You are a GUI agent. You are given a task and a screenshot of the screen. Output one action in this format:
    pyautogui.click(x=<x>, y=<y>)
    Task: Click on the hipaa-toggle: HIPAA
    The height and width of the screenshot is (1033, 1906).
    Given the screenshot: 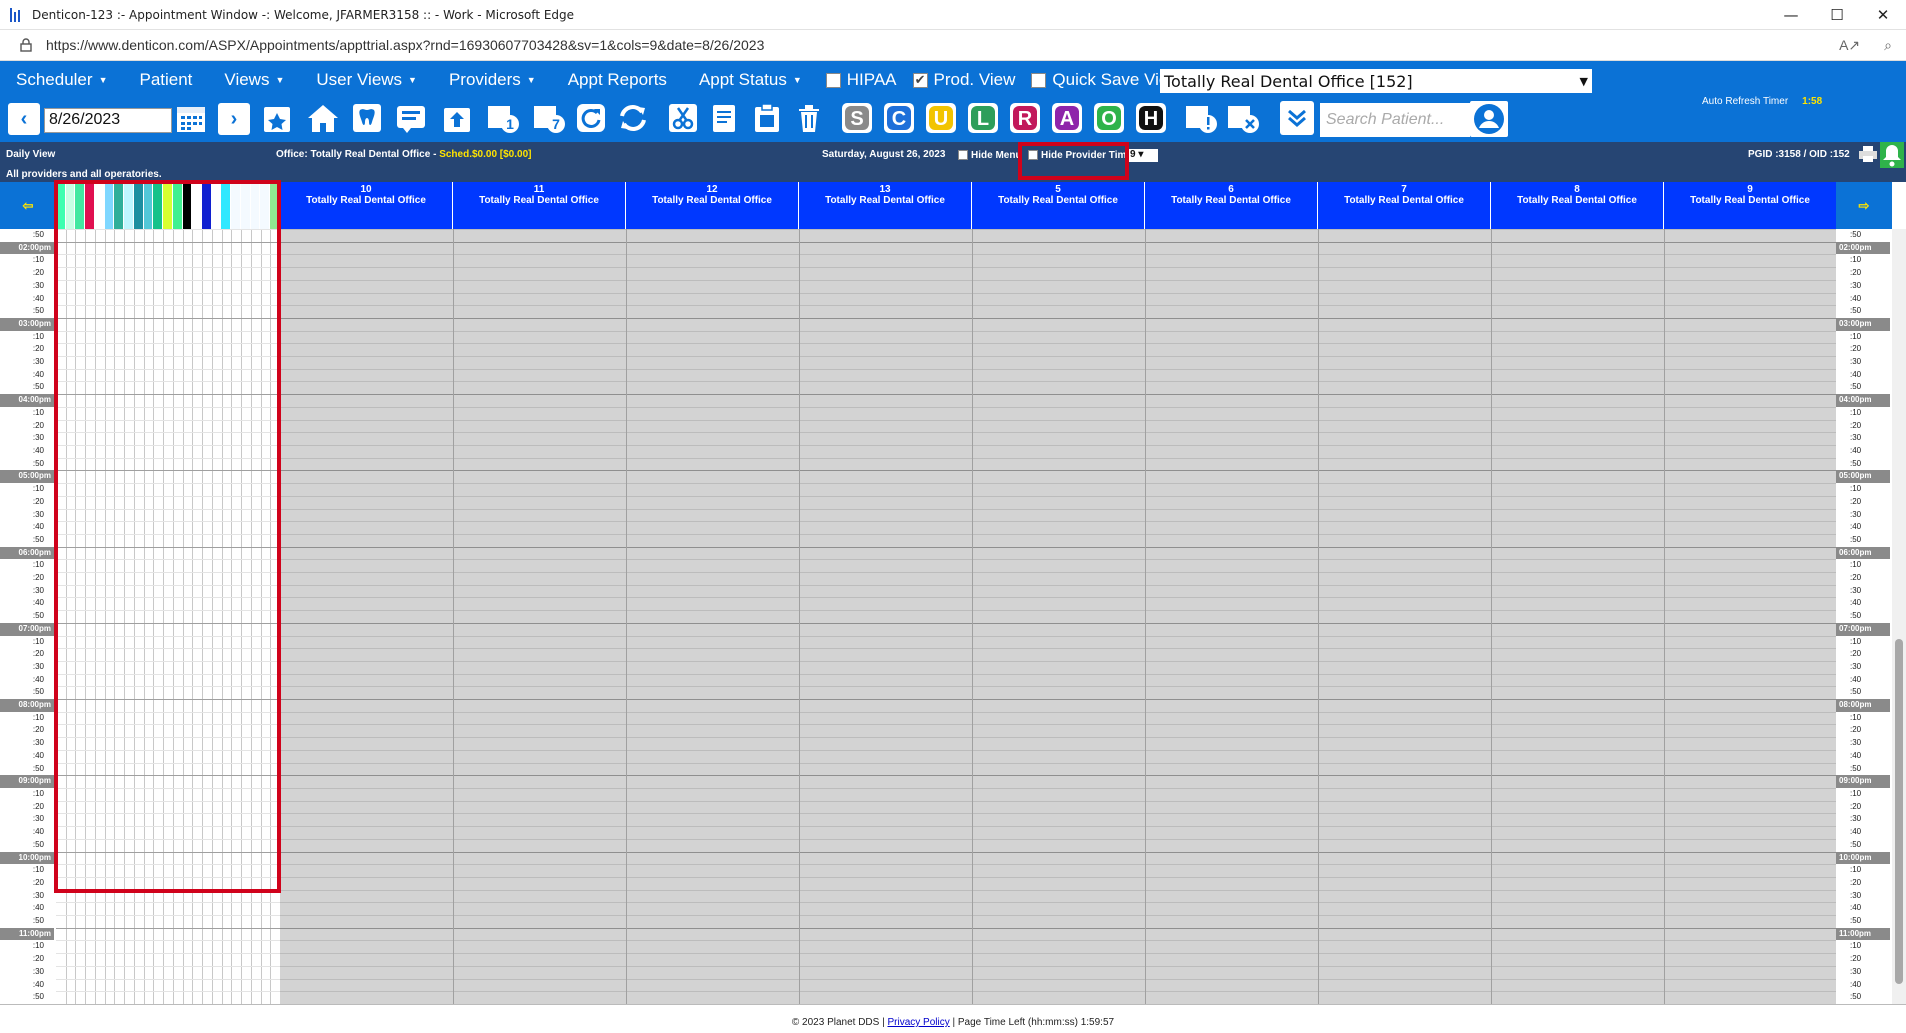 What is the action you would take?
    pyautogui.click(x=861, y=80)
    